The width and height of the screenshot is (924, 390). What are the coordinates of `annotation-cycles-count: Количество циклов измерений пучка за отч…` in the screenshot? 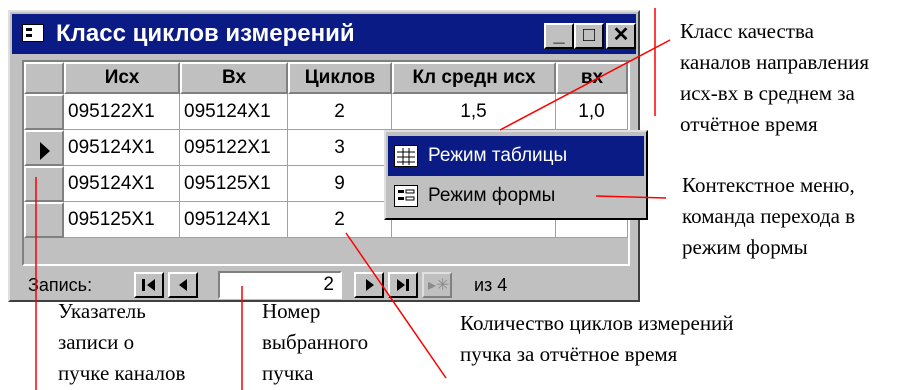 It's located at (597, 338).